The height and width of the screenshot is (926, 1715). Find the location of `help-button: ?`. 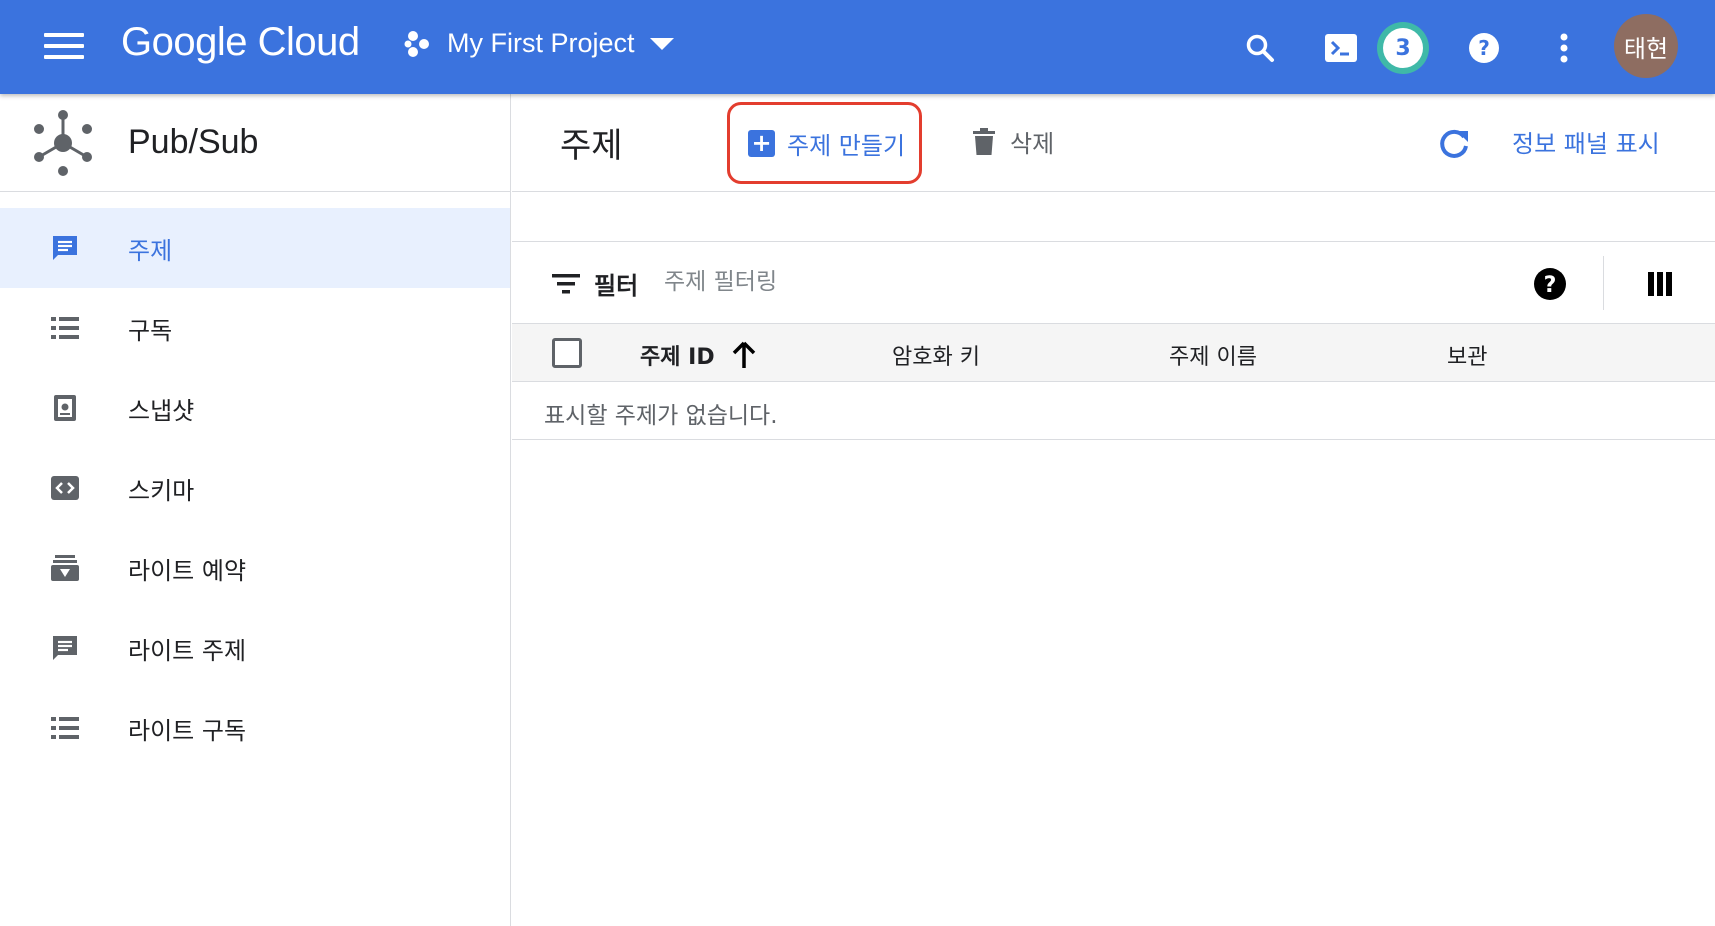

help-button: ? is located at coordinates (1484, 48).